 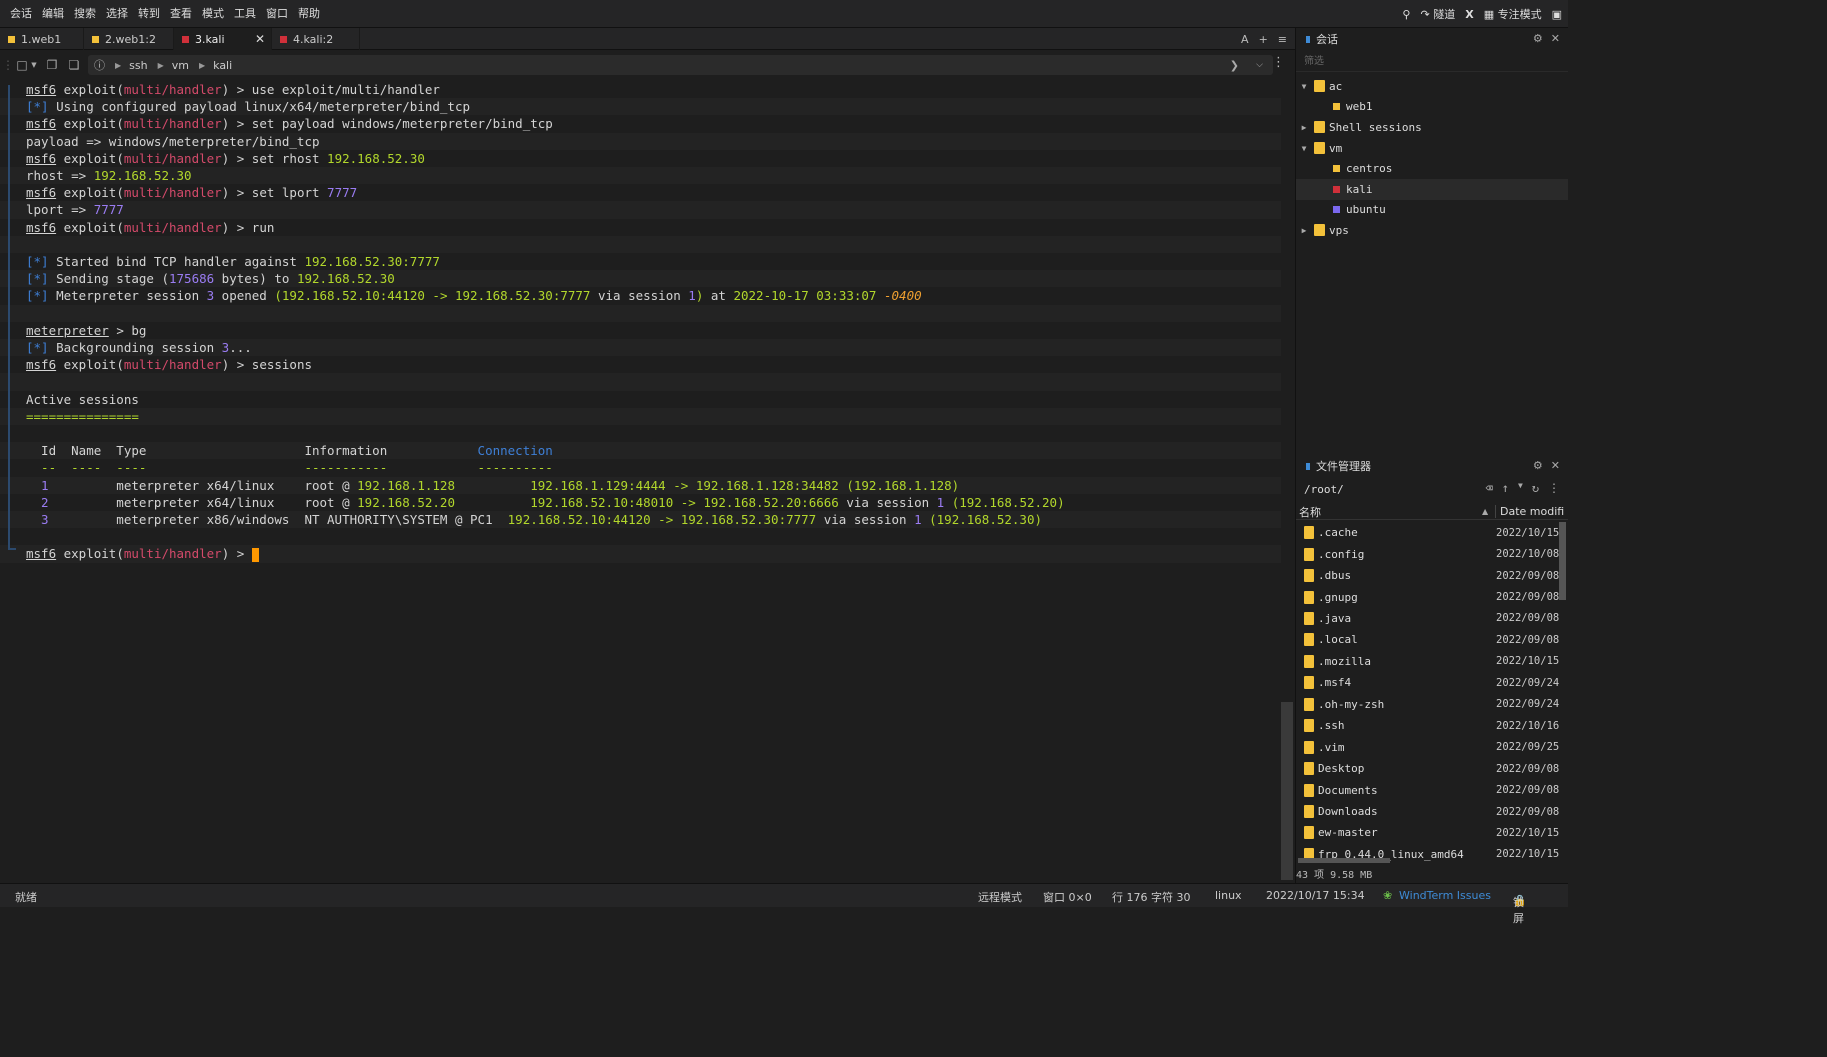 What do you see at coordinates (8, 65) in the screenshot?
I see `drag-handle-icon: ⋮` at bounding box center [8, 65].